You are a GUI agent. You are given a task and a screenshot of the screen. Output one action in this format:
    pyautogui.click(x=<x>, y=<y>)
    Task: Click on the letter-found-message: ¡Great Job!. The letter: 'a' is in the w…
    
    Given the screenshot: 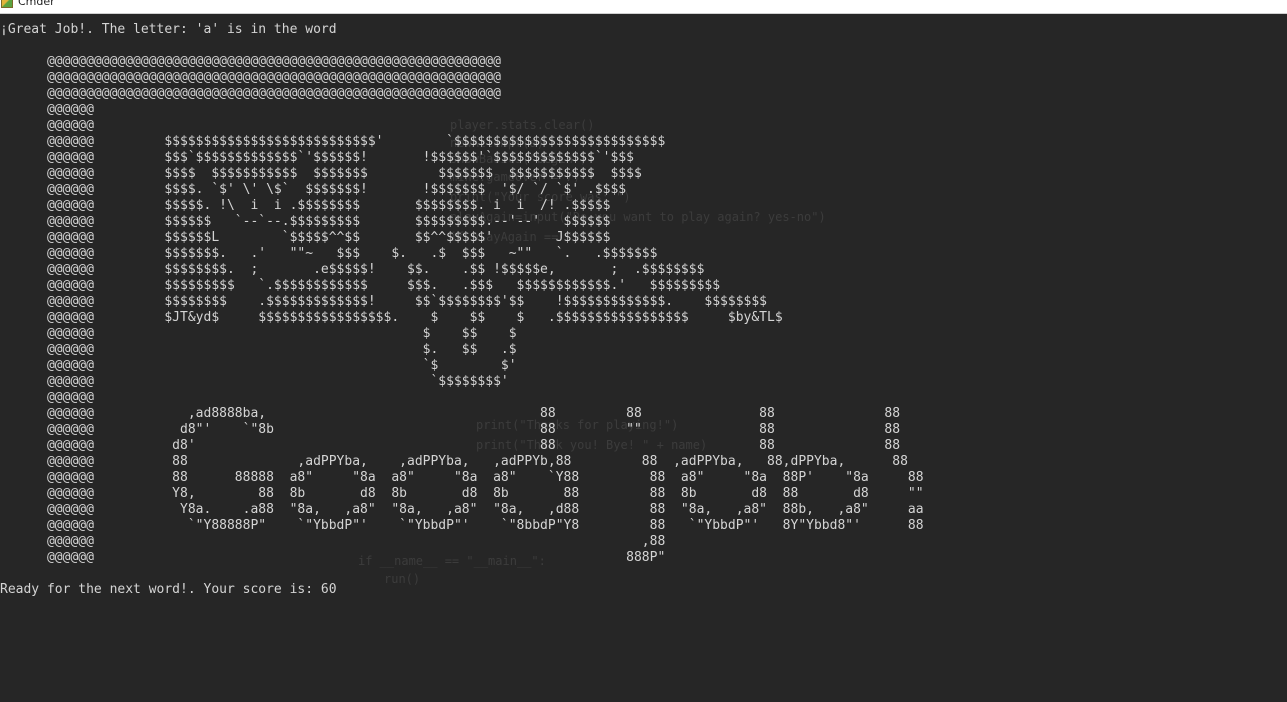 What is the action you would take?
    pyautogui.click(x=168, y=29)
    